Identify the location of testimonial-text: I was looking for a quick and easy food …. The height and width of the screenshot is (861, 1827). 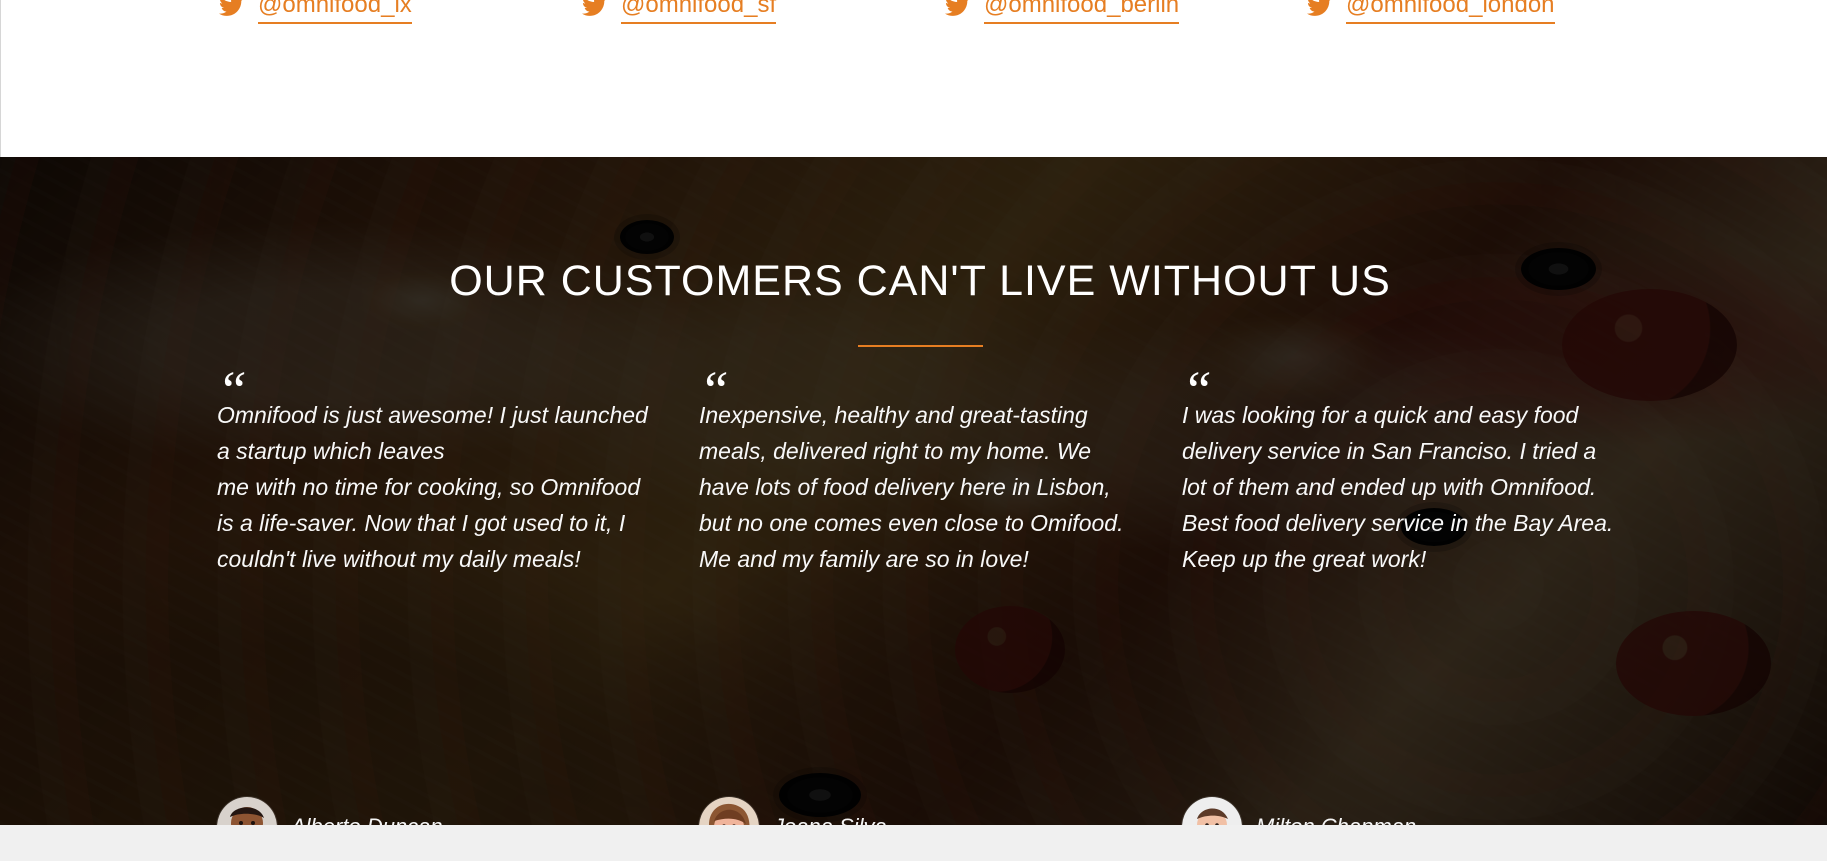
(1398, 487).